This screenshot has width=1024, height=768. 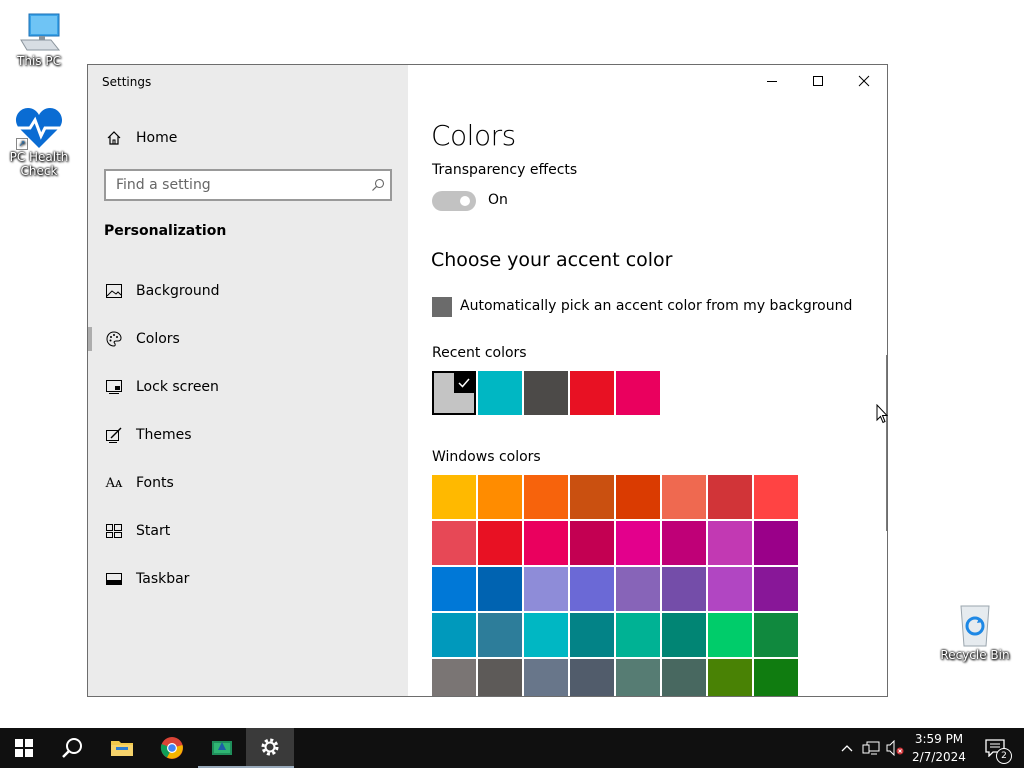 I want to click on sidebar-item-fonts: Aᴀ Fonts, so click(x=248, y=483).